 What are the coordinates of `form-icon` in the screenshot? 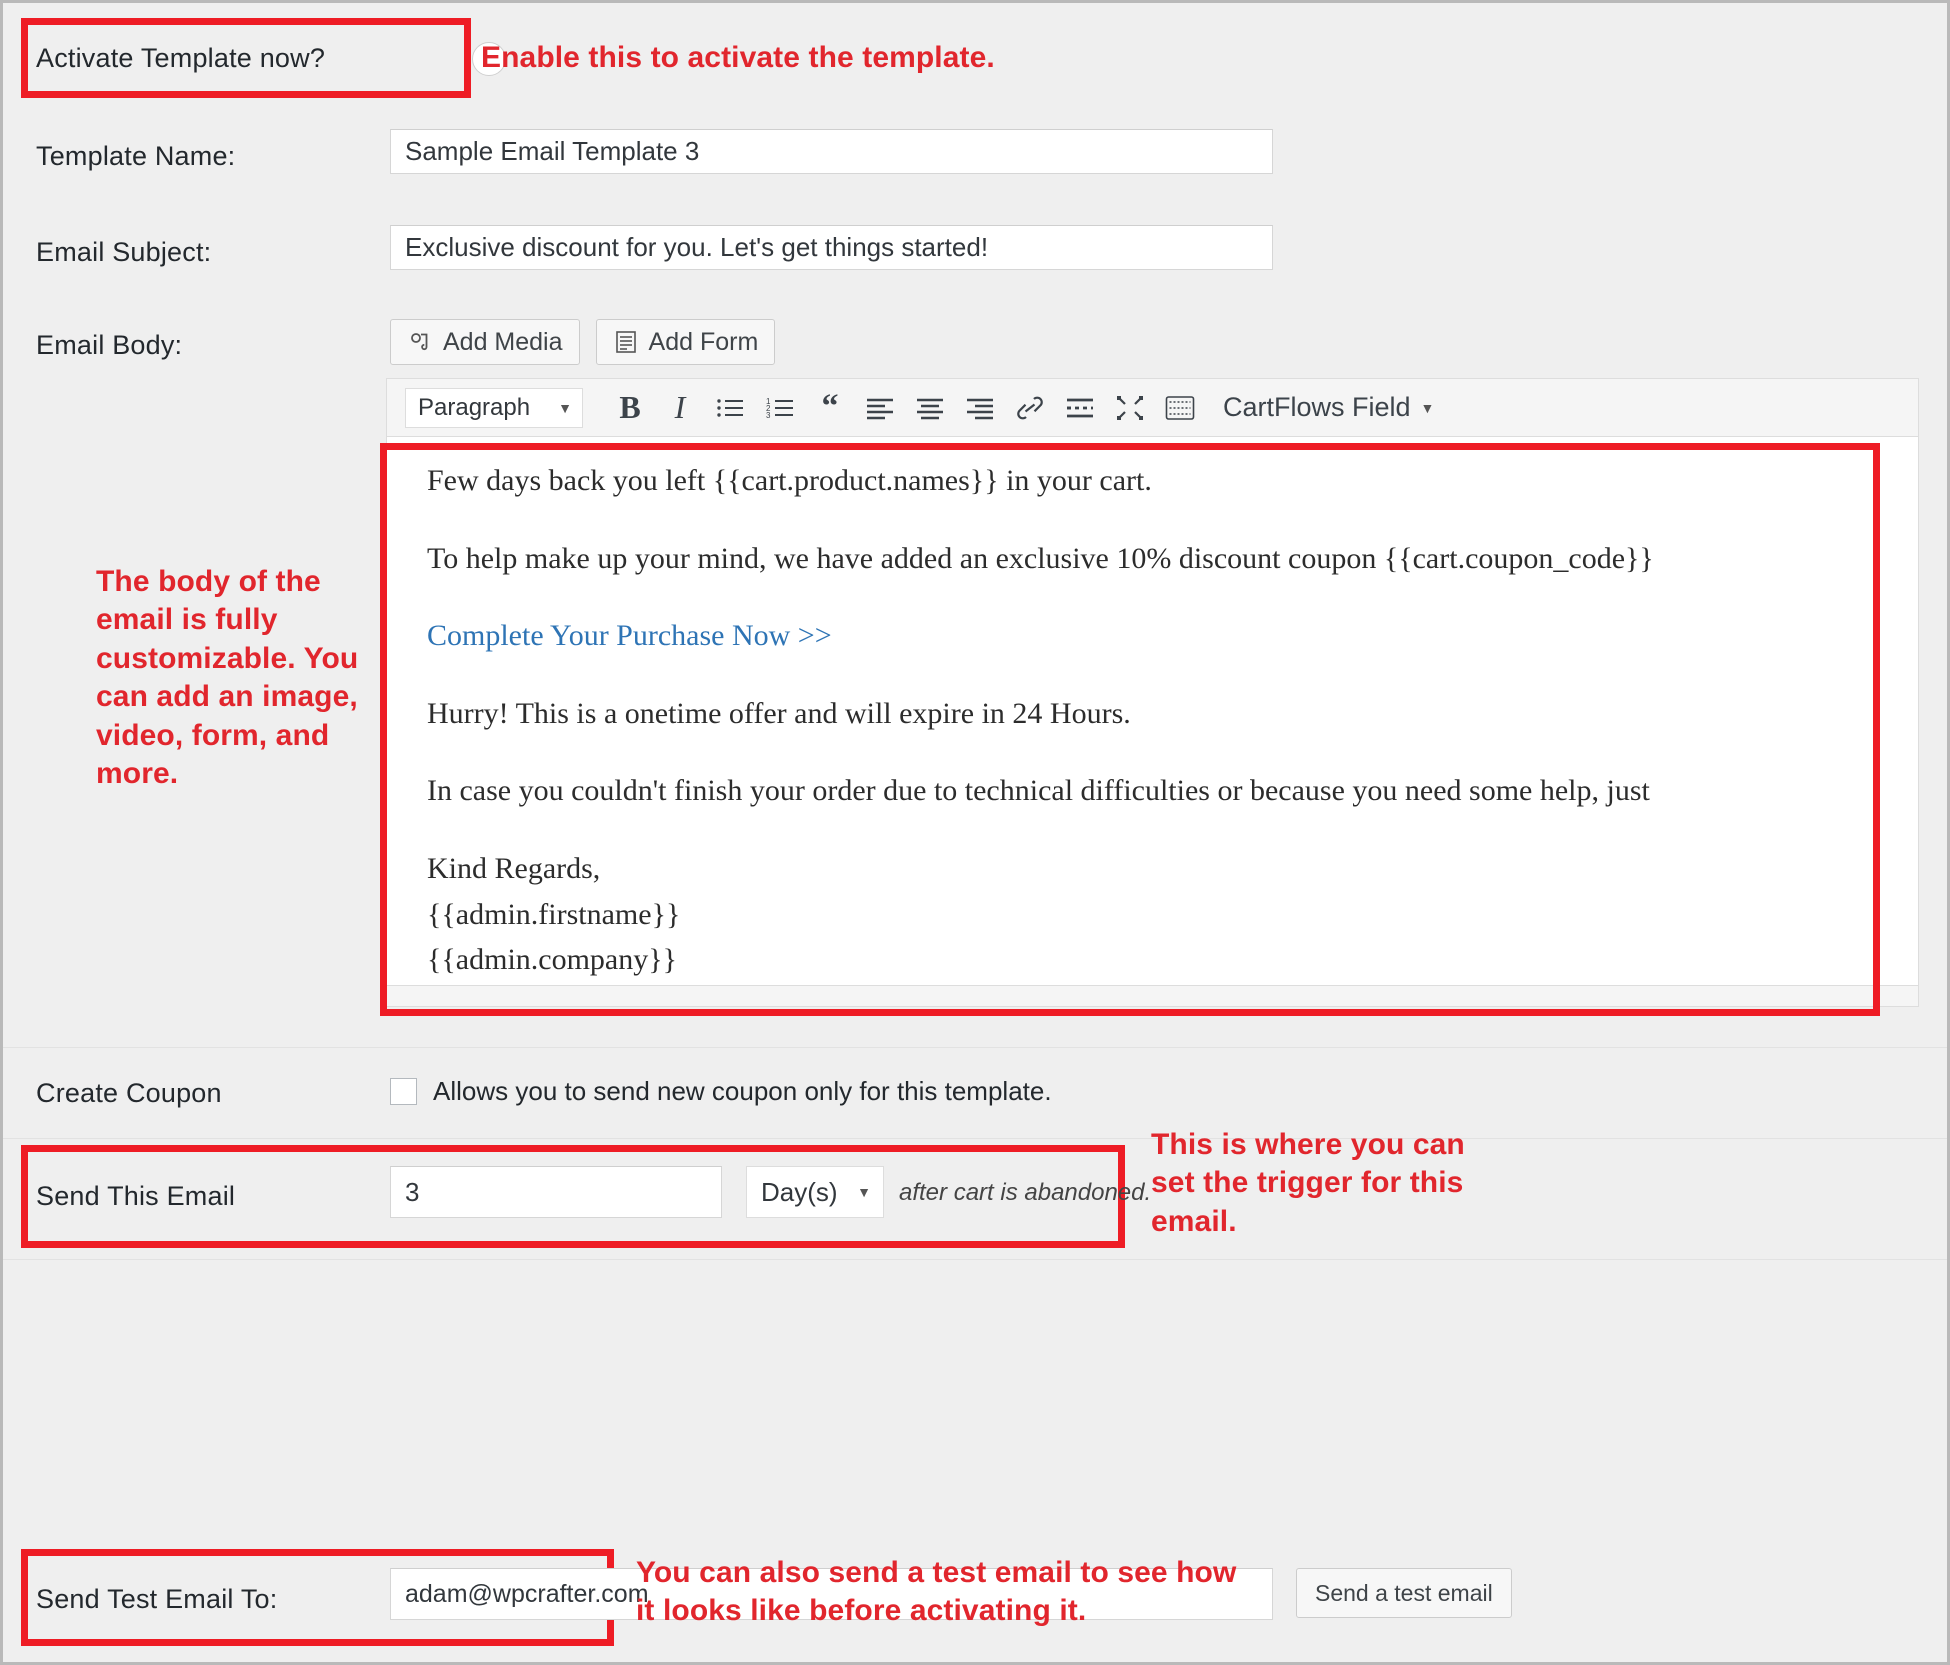 It's located at (626, 342).